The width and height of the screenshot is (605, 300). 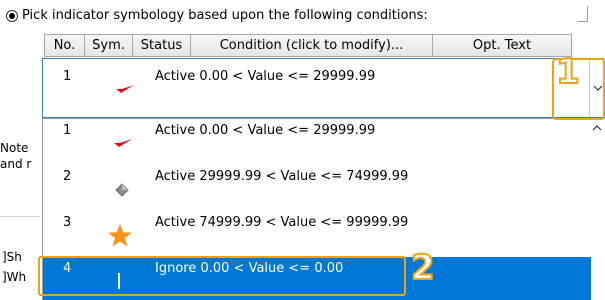 I want to click on background-checkbox-sh: ]Sh, so click(x=12, y=257).